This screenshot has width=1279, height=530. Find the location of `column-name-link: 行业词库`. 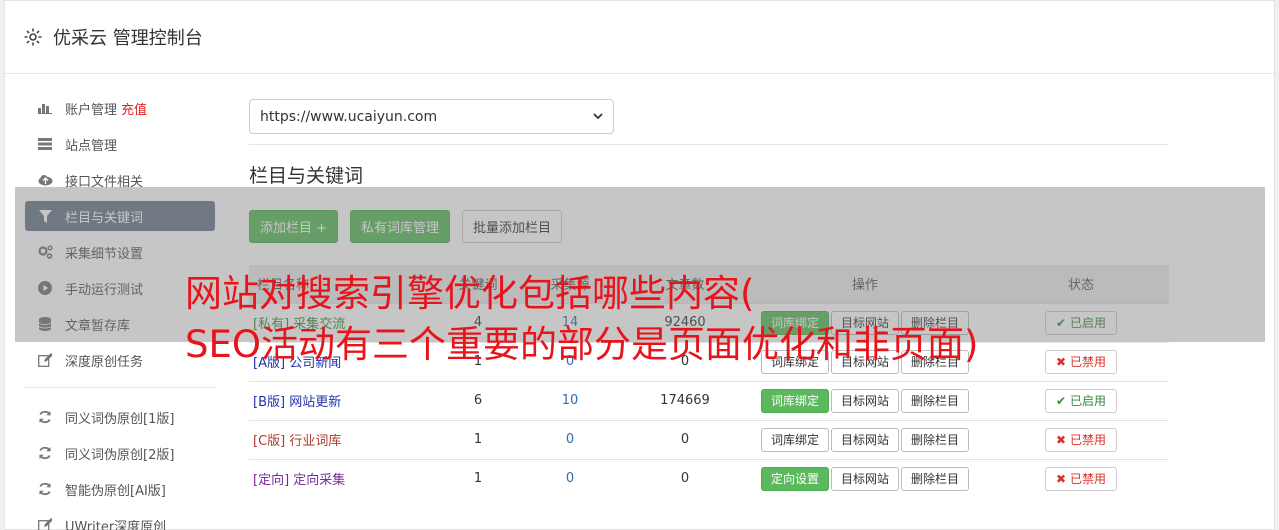

column-name-link: 行业词库 is located at coordinates (315, 441).